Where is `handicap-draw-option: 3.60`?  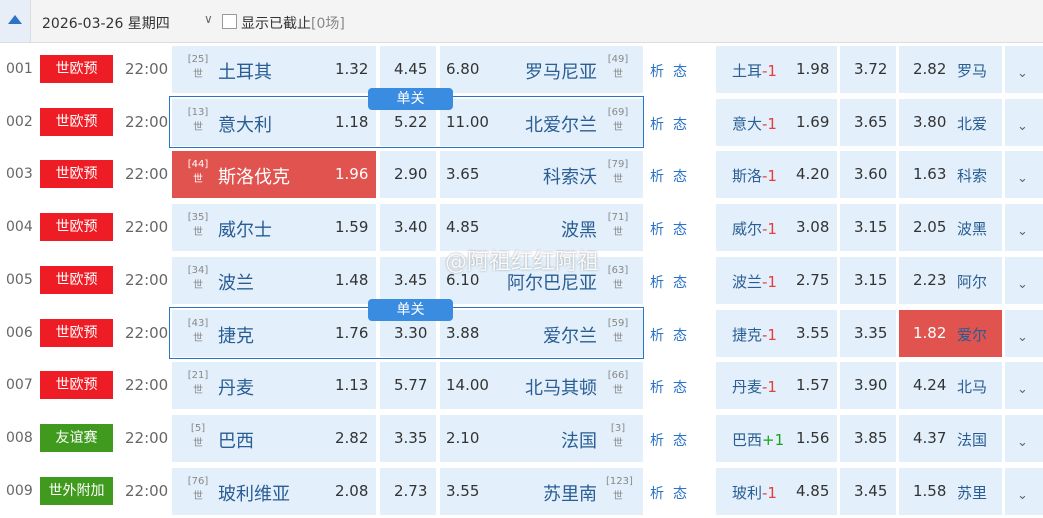 handicap-draw-option: 3.60 is located at coordinates (868, 174).